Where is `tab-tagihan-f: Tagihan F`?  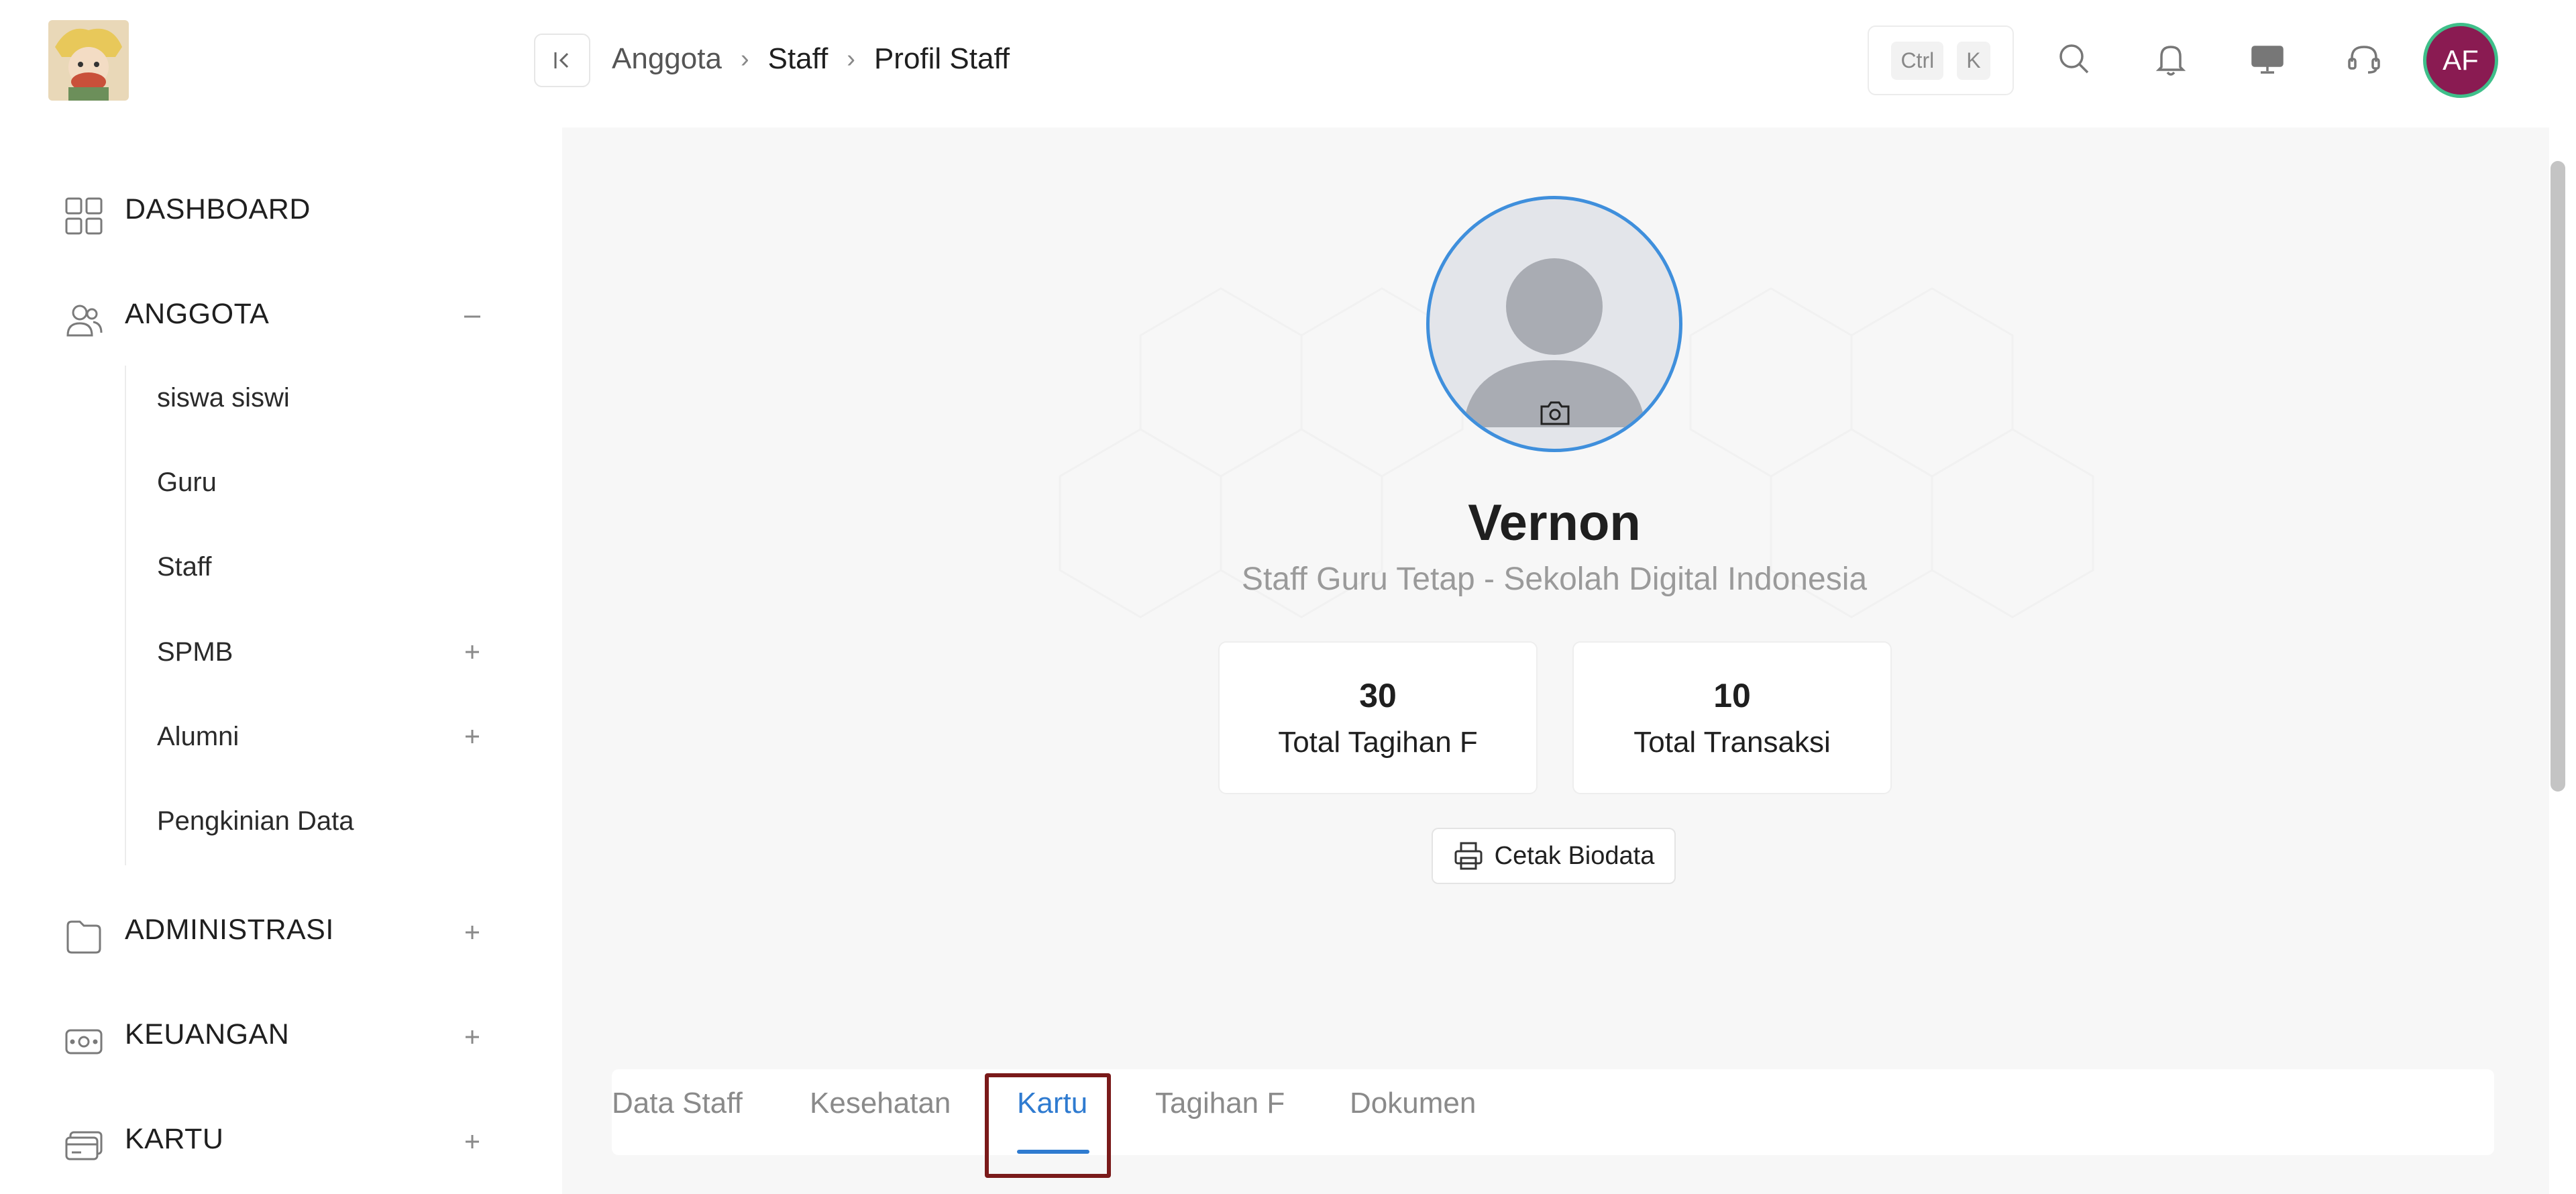
tab-tagihan-f: Tagihan F is located at coordinates (1220, 1110).